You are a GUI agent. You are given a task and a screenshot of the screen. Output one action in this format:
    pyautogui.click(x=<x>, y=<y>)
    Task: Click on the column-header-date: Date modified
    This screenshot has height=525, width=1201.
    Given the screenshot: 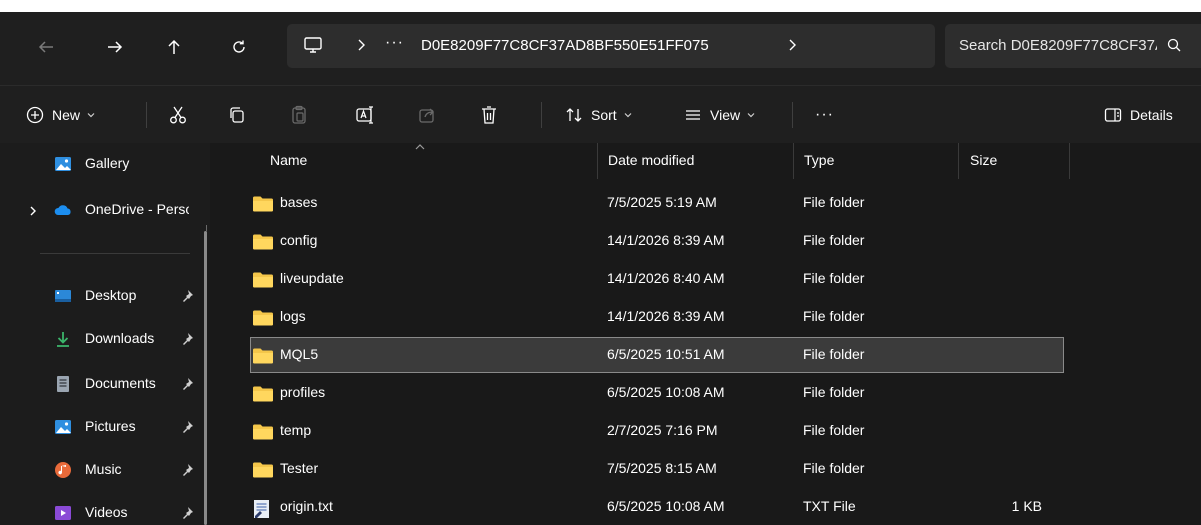 What is the action you would take?
    pyautogui.click(x=651, y=160)
    